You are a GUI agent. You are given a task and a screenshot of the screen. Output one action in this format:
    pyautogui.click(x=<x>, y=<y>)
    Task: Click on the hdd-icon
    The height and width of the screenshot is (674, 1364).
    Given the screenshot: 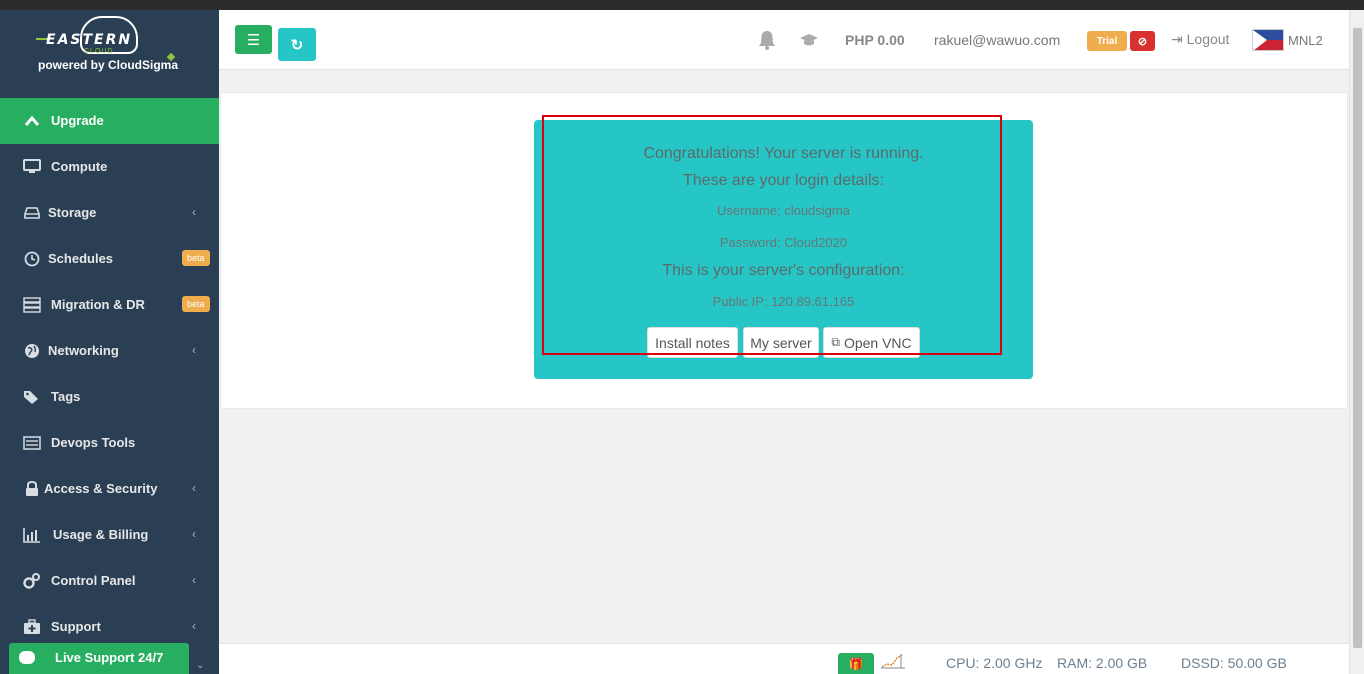 What is the action you would take?
    pyautogui.click(x=32, y=213)
    